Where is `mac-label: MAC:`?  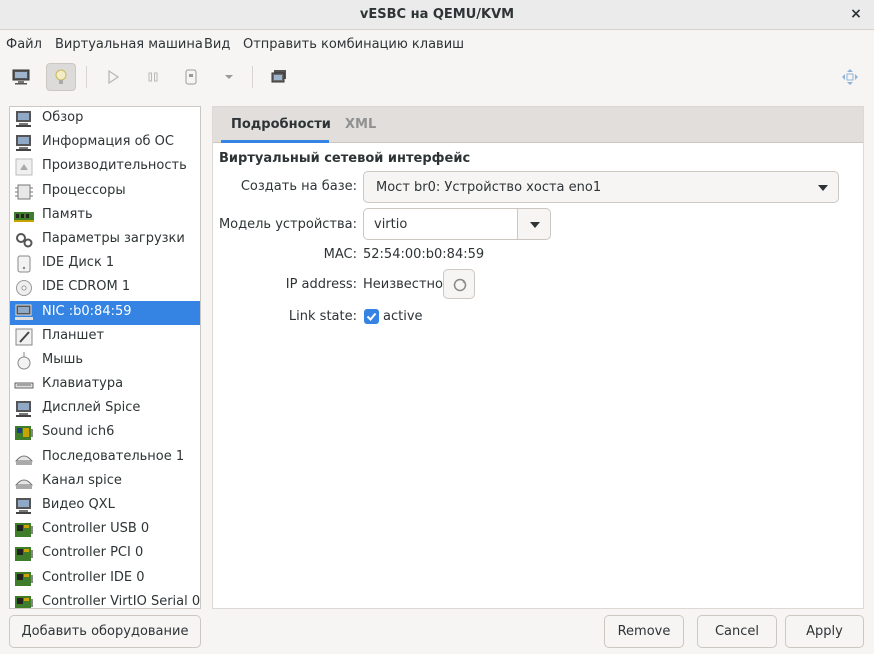 mac-label: MAC: is located at coordinates (340, 254).